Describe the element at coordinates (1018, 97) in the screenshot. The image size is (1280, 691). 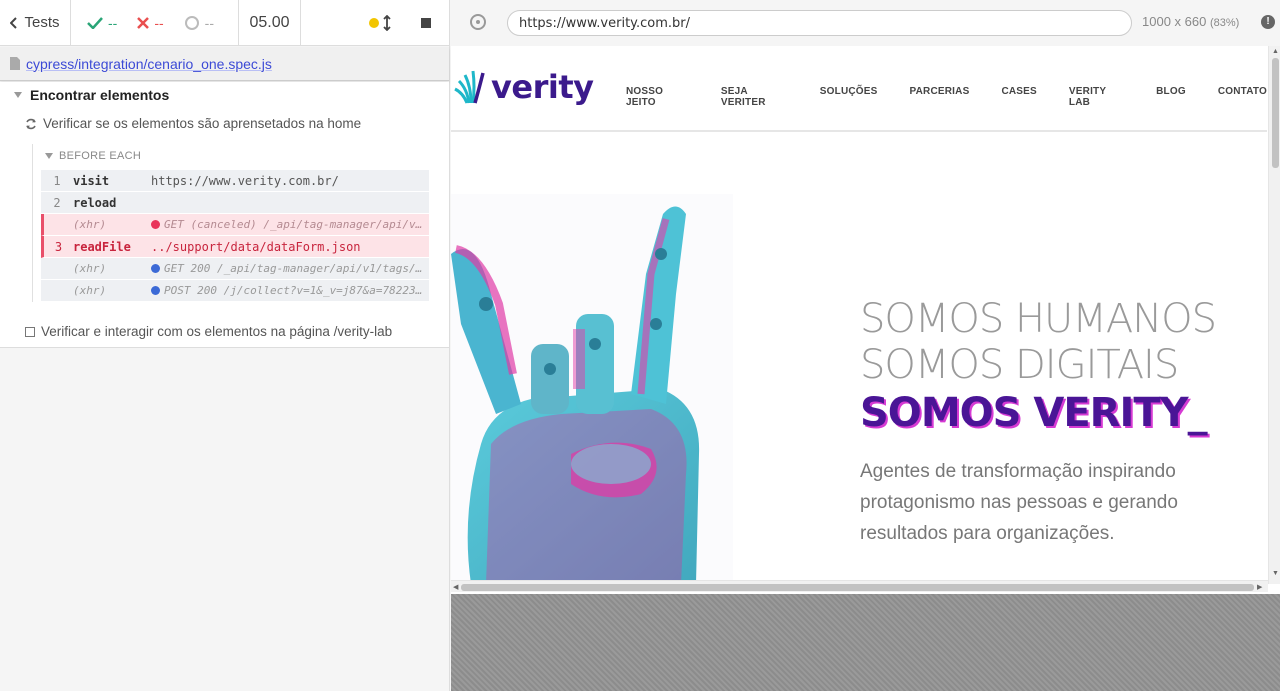
I see `nav-item: CASES` at that location.